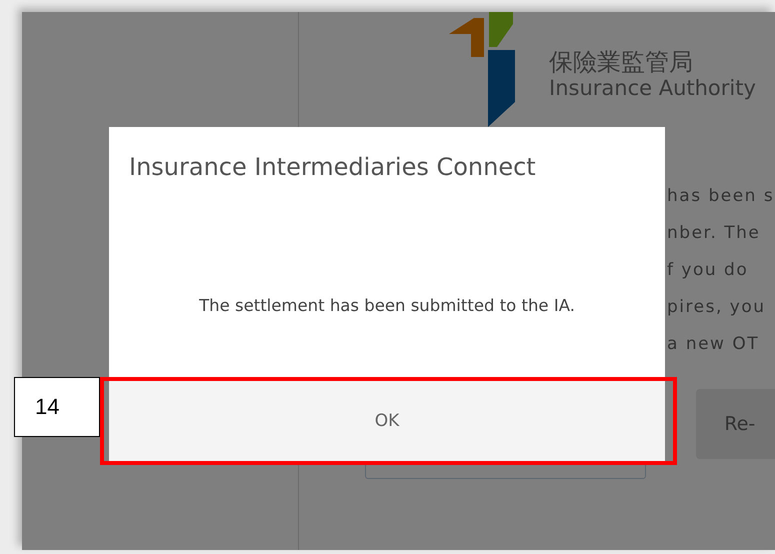 The width and height of the screenshot is (775, 554). I want to click on callout-label: 14, so click(57, 407).